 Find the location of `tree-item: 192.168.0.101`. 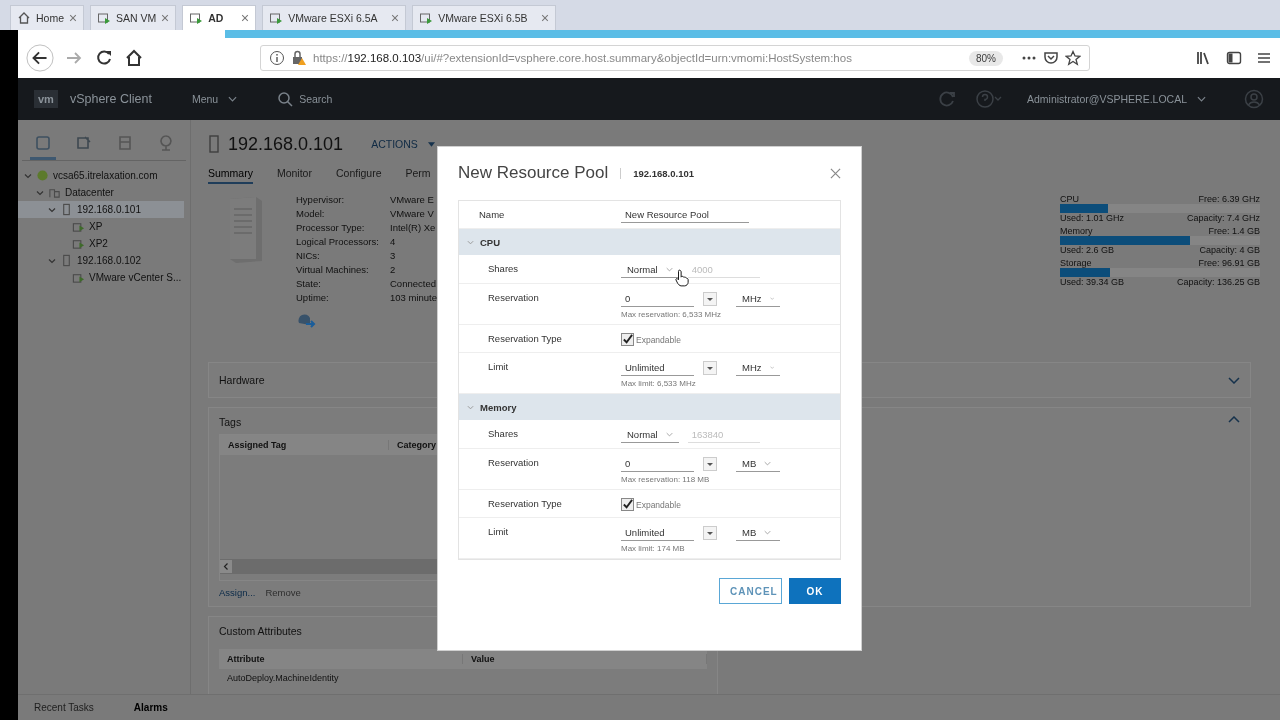

tree-item: 192.168.0.101 is located at coordinates (101, 209).